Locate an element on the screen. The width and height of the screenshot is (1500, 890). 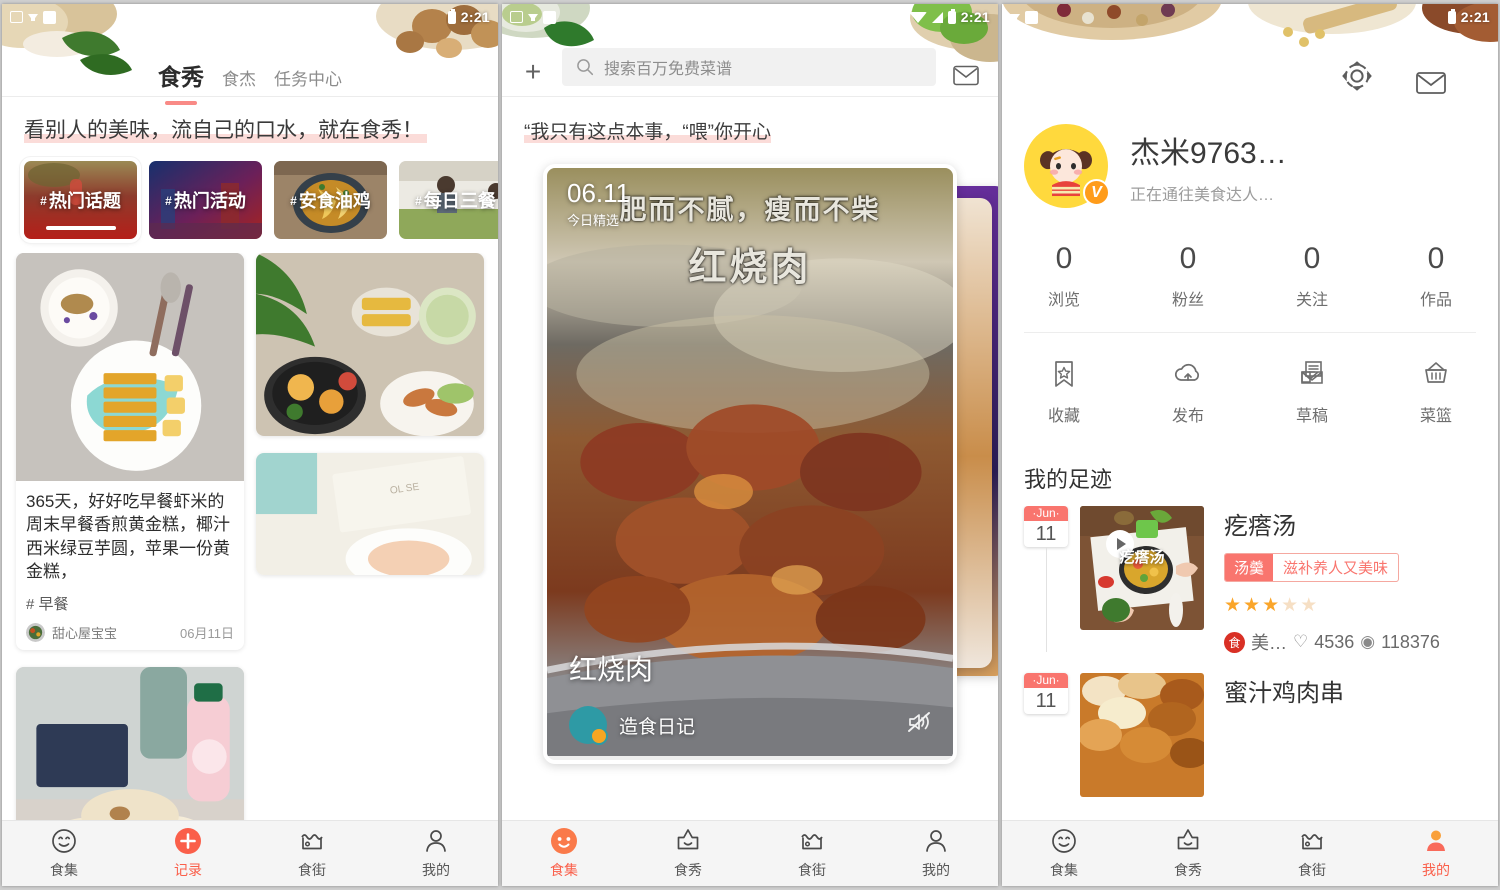
stat-label: 浏览 is located at coordinates (1063, 300).